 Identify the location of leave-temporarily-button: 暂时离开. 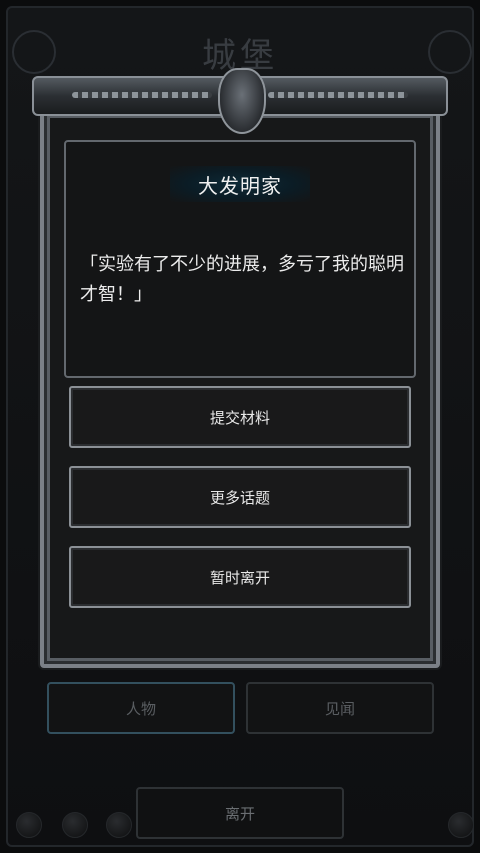
(240, 577).